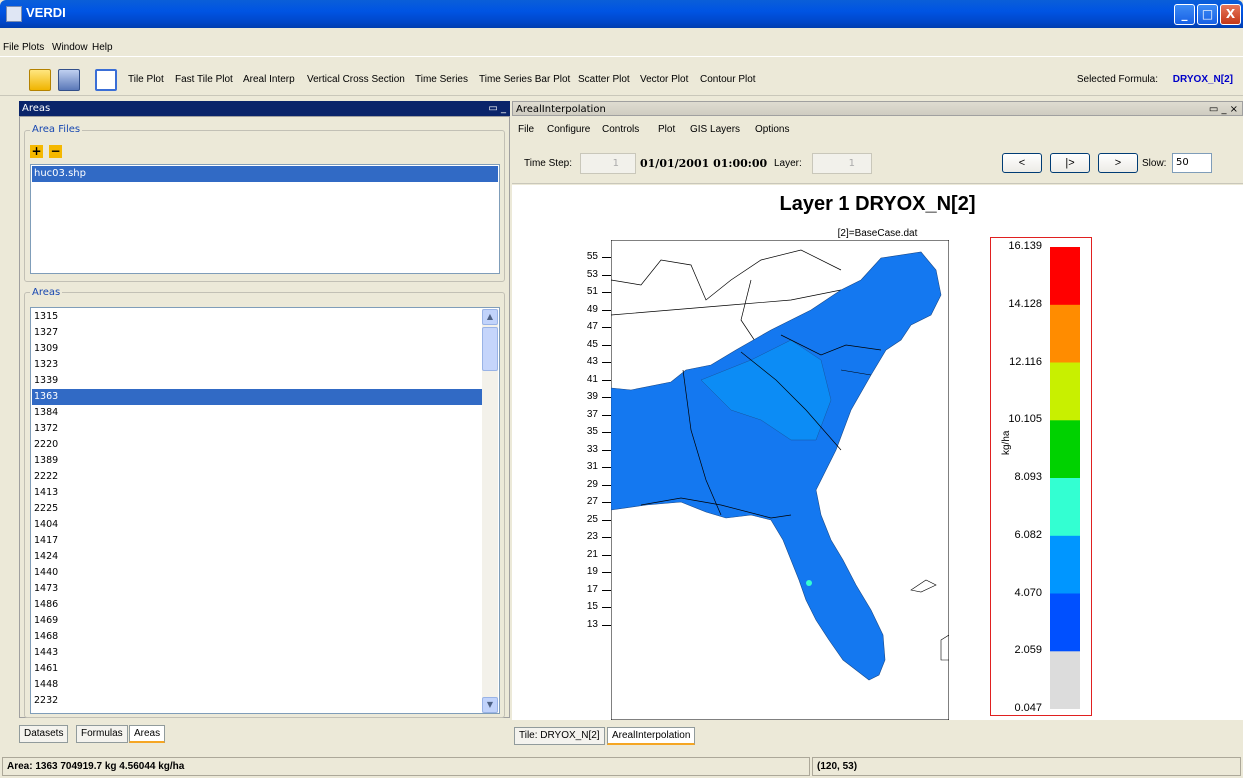  What do you see at coordinates (258, 669) in the screenshot?
I see `area-list-item: 1461` at bounding box center [258, 669].